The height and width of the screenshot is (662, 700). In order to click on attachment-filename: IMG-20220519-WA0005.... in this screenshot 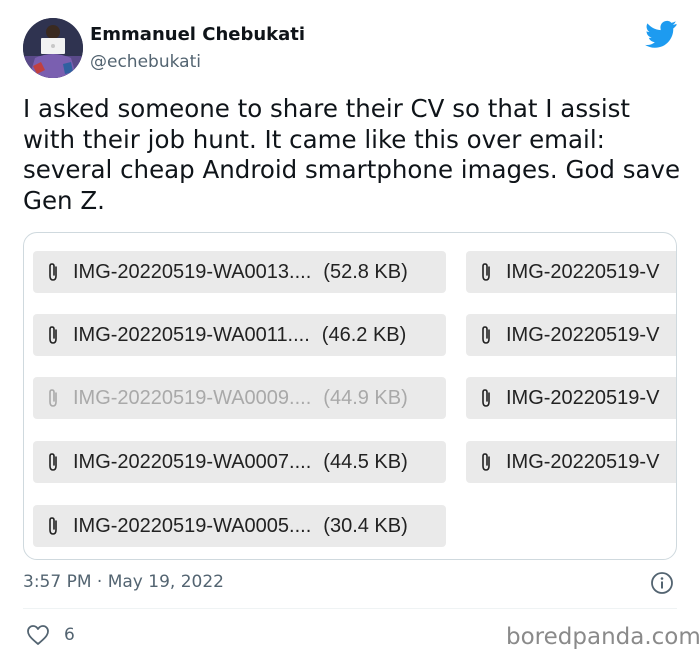, I will do `click(192, 525)`.